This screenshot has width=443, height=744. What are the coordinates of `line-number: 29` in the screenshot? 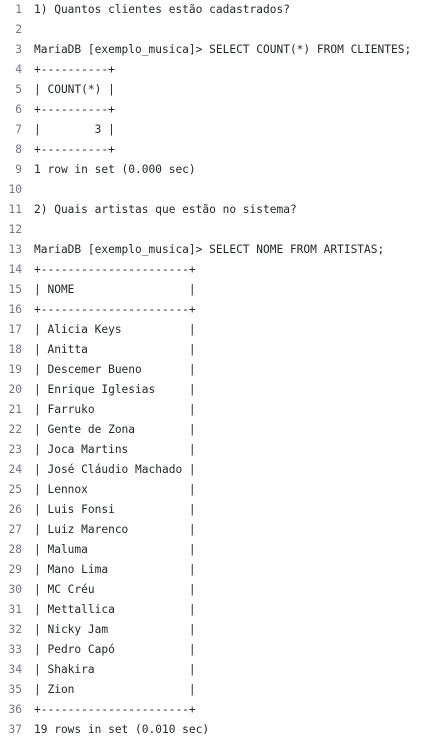 It's located at (15, 569).